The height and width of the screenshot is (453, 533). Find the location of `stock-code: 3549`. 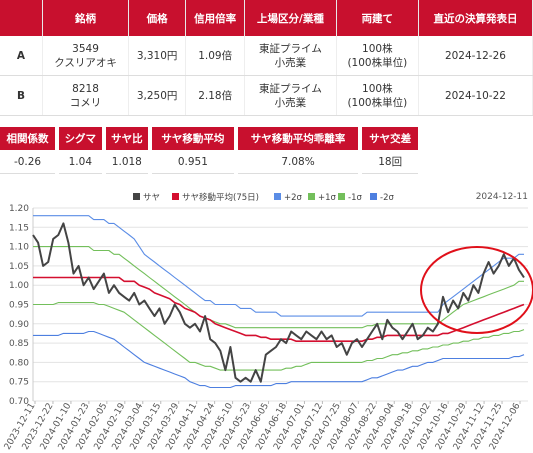

stock-code: 3549 is located at coordinates (85, 48).